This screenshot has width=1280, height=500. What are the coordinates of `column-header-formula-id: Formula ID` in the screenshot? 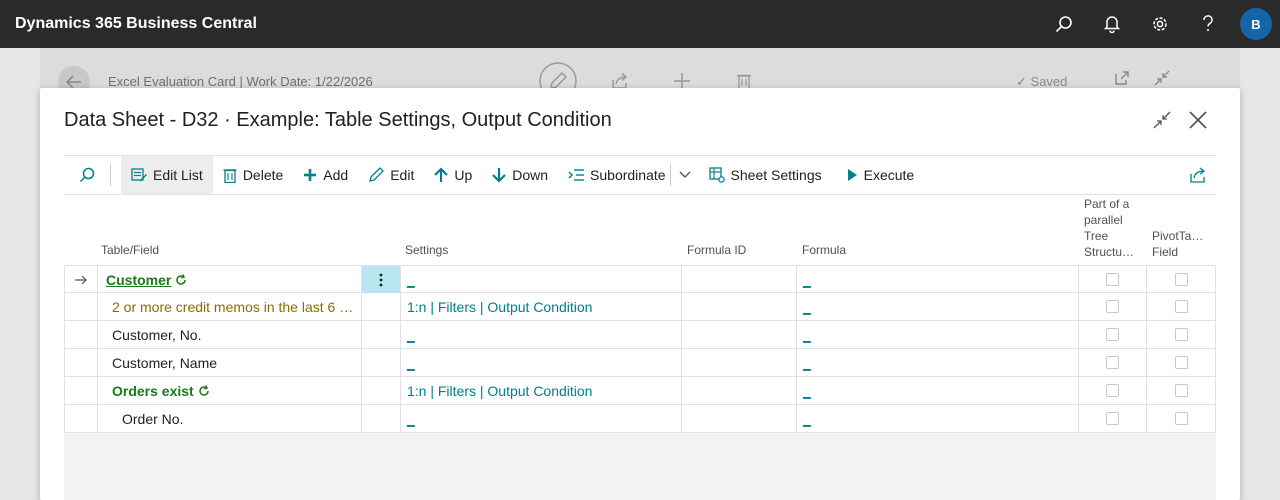 It's located at (716, 250).